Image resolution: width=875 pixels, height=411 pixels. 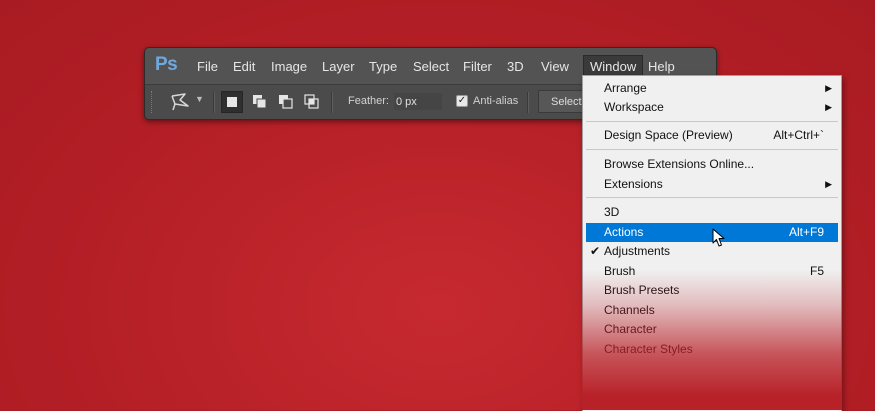 What do you see at coordinates (625, 88) in the screenshot?
I see `menu-item-label: Arrange` at bounding box center [625, 88].